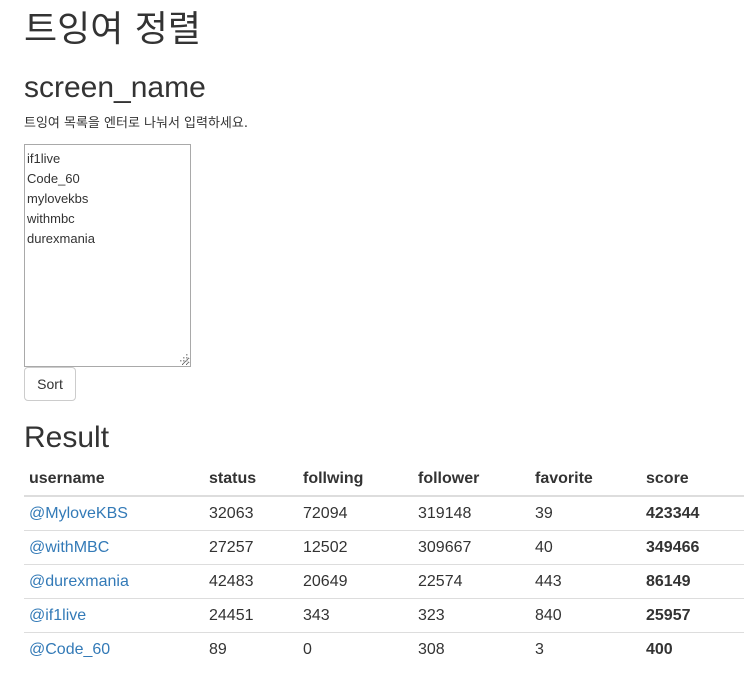  What do you see at coordinates (355, 581) in the screenshot?
I see `follwing-cell: 20649` at bounding box center [355, 581].